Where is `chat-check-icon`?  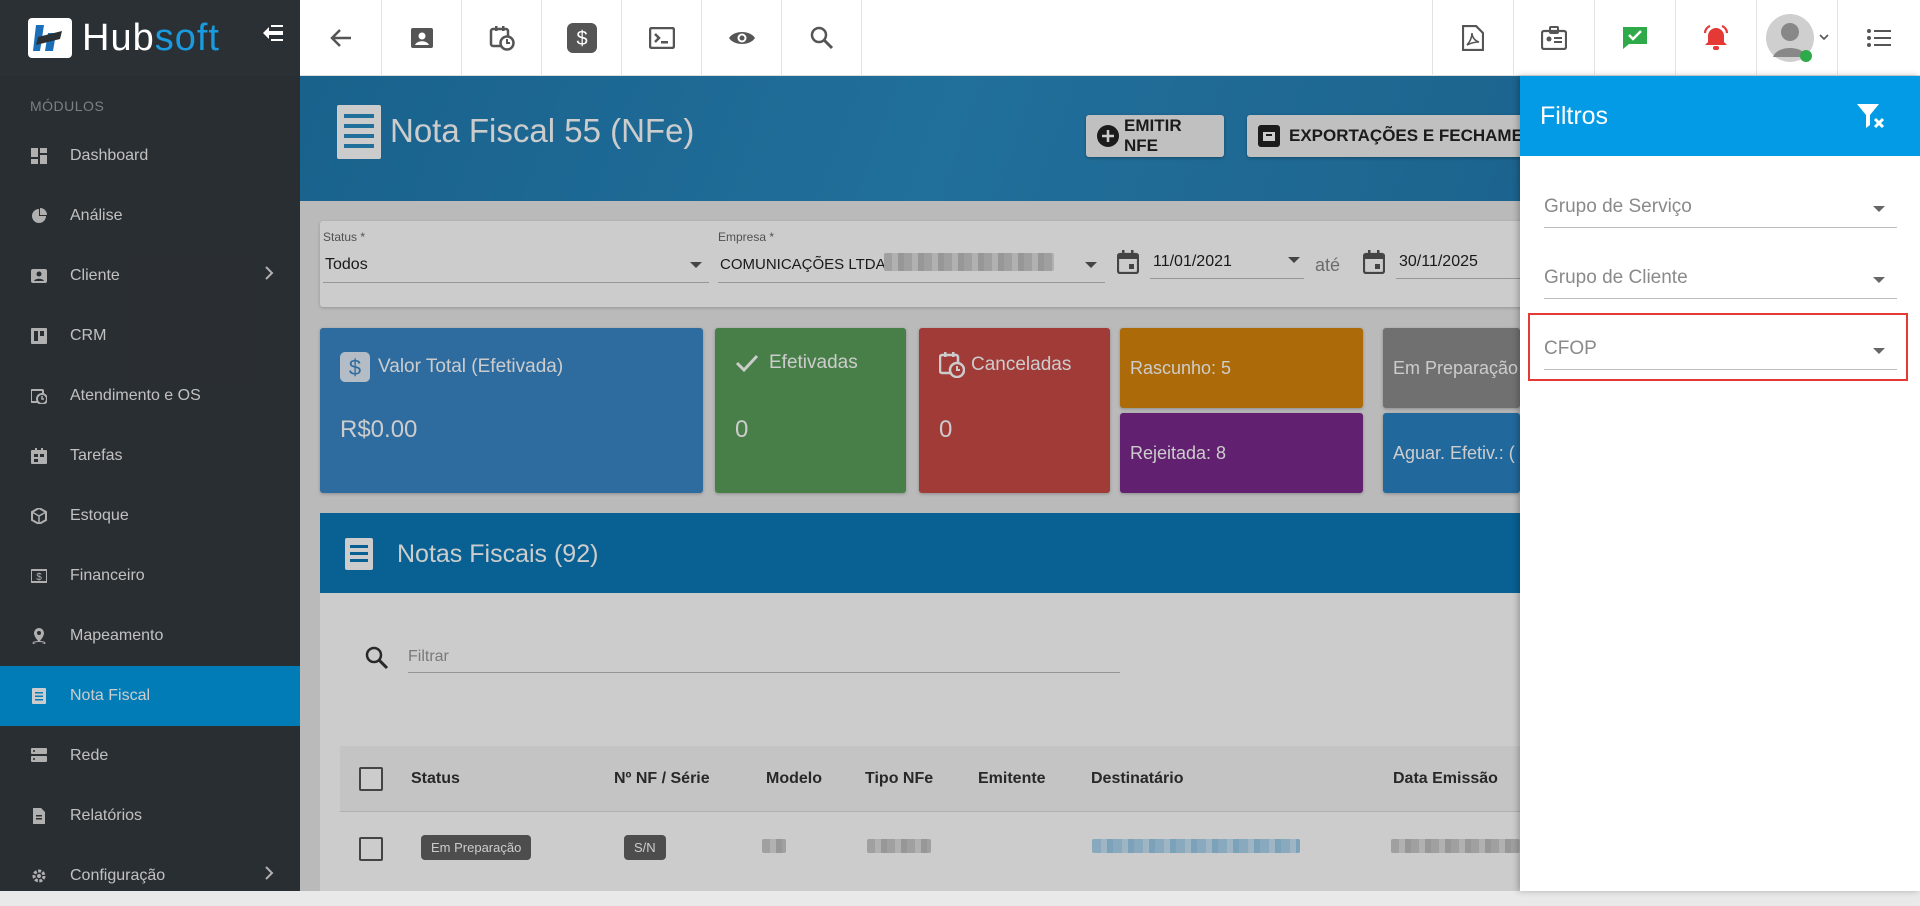
chat-check-icon is located at coordinates (1635, 38).